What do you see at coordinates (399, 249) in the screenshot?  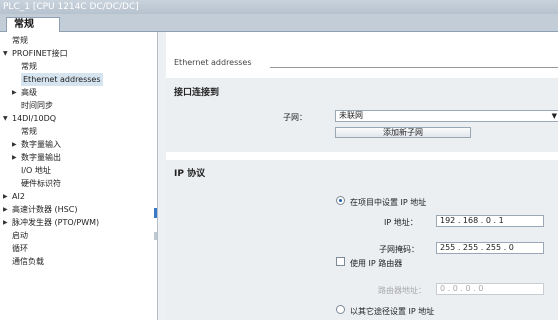 I see `subnet-mask-label: 子网掩码：` at bounding box center [399, 249].